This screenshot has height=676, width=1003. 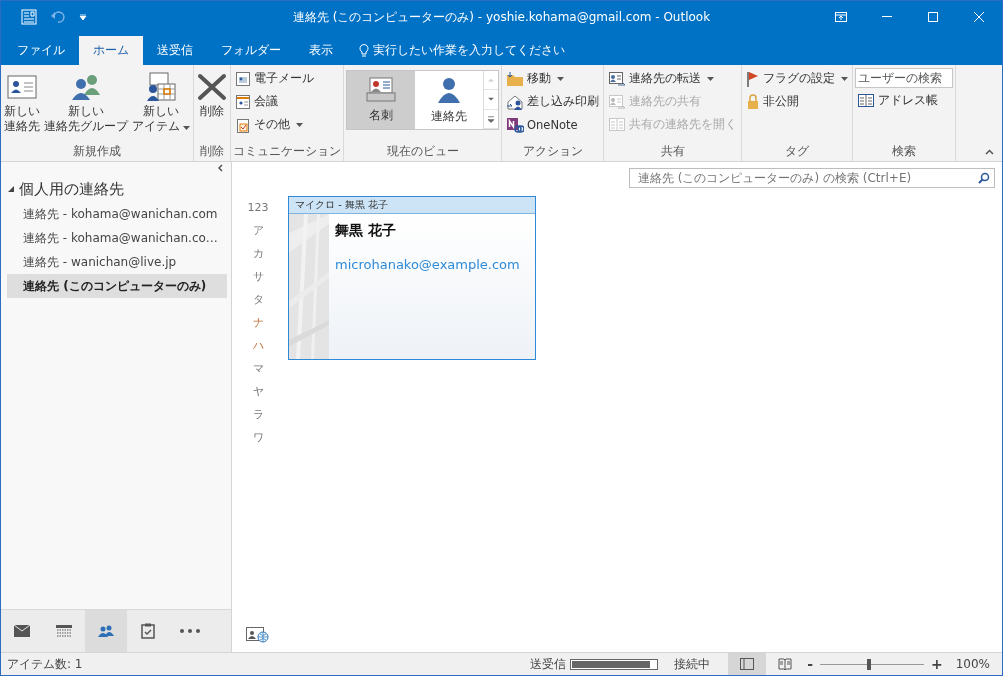 What do you see at coordinates (190, 631) in the screenshot?
I see `more-icon` at bounding box center [190, 631].